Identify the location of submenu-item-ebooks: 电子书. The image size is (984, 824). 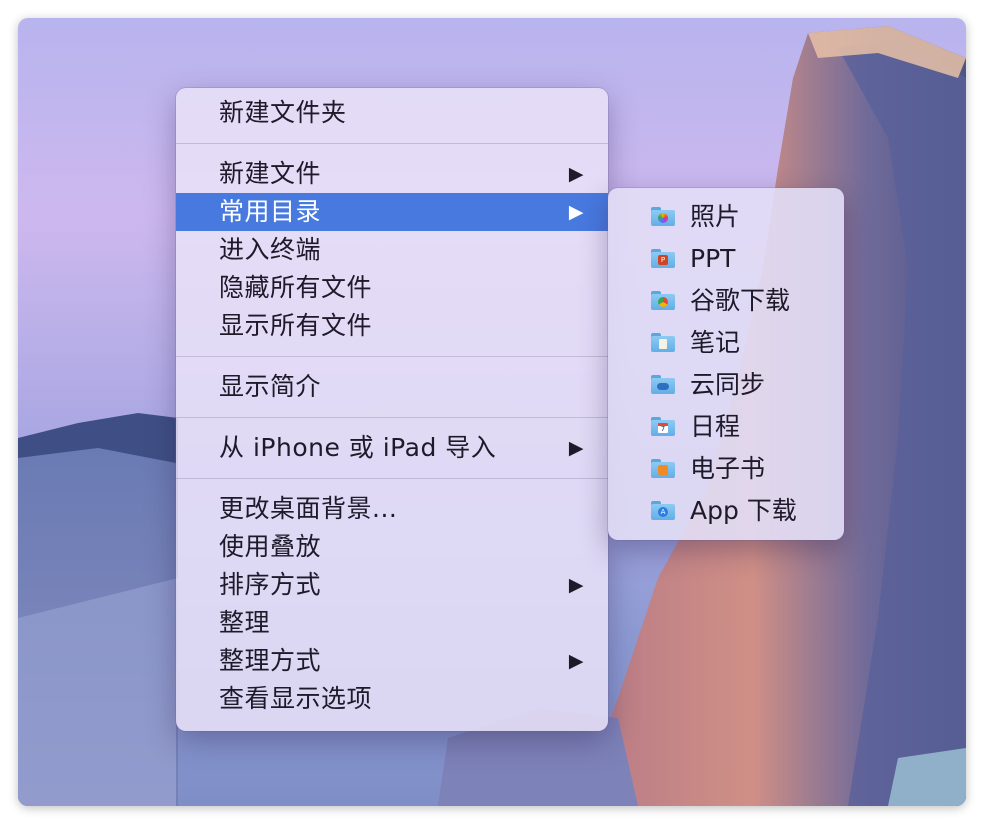
(726, 469).